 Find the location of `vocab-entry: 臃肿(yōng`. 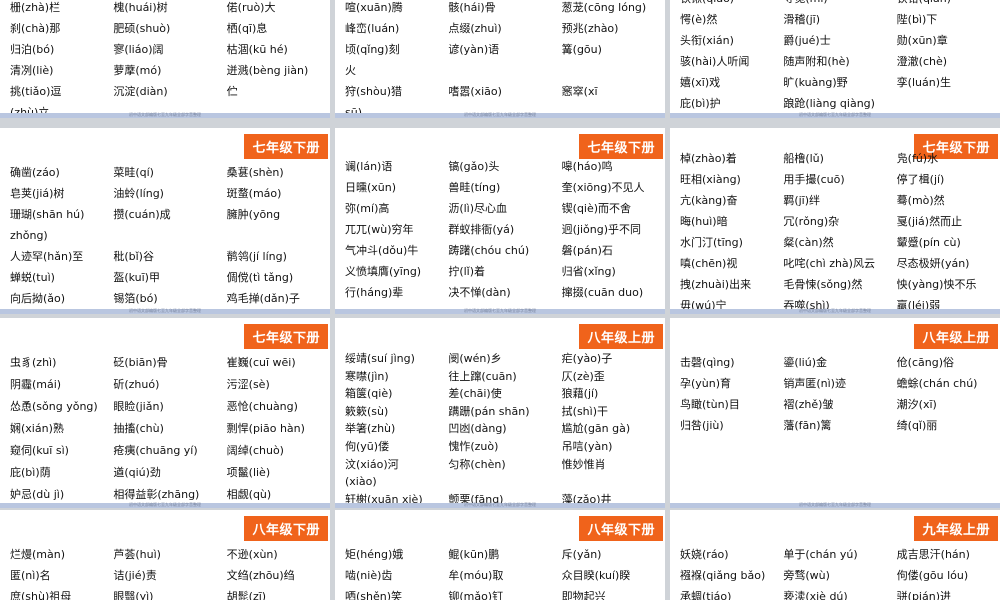

vocab-entry: 臃肿(yōng is located at coordinates (253, 214).